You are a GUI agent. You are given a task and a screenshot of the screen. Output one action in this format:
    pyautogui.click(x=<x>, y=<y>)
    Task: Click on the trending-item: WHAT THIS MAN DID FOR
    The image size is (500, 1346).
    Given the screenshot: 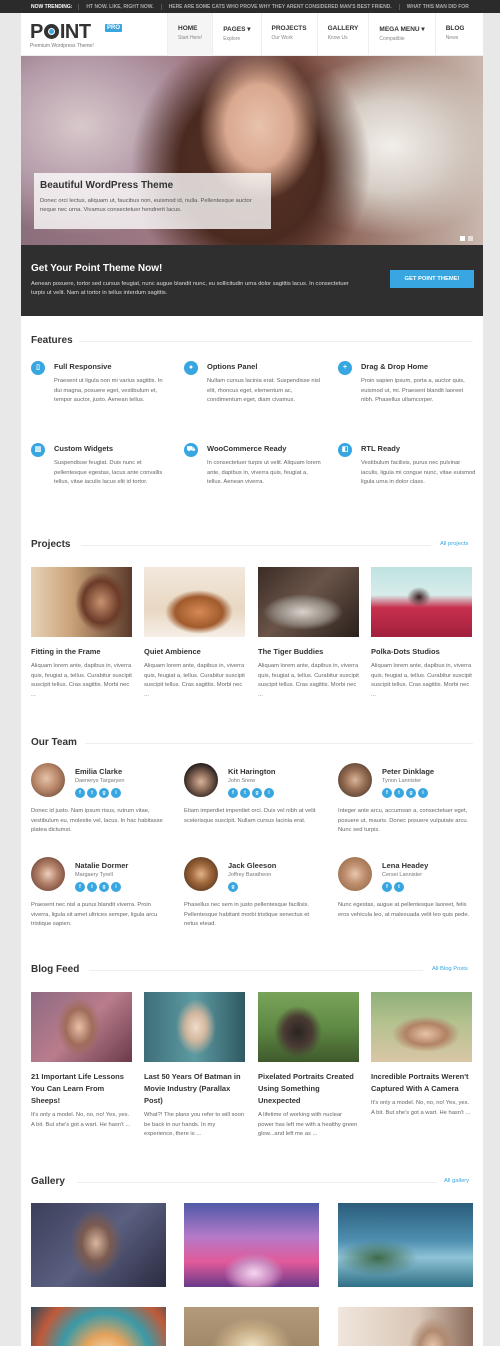 What is the action you would take?
    pyautogui.click(x=437, y=6)
    